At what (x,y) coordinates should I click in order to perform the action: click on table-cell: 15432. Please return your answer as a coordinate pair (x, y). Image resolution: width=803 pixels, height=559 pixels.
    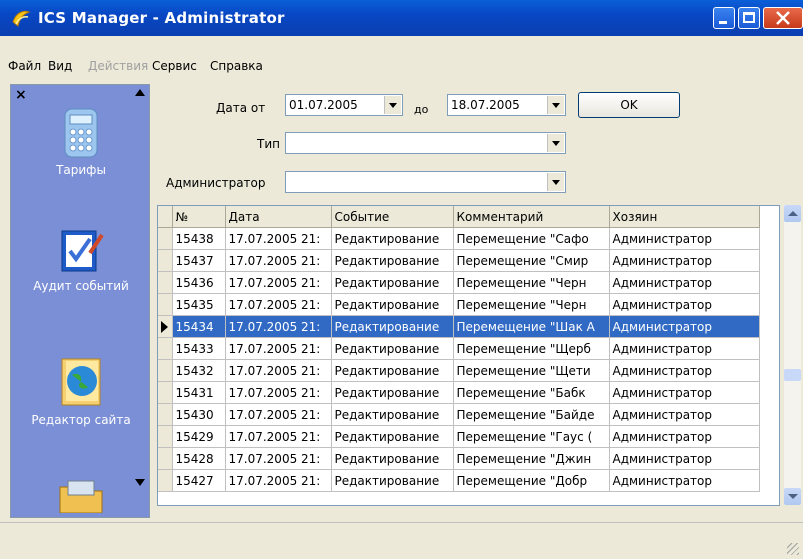
    Looking at the image, I should click on (199, 370).